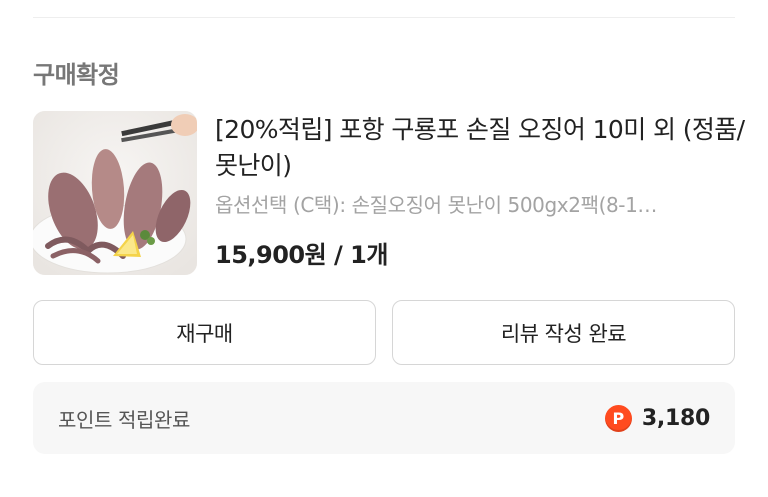 The height and width of the screenshot is (497, 768). Describe the element at coordinates (384, 418) in the screenshot. I see `point-summary: 포인트 적립완료 P 3,180` at that location.